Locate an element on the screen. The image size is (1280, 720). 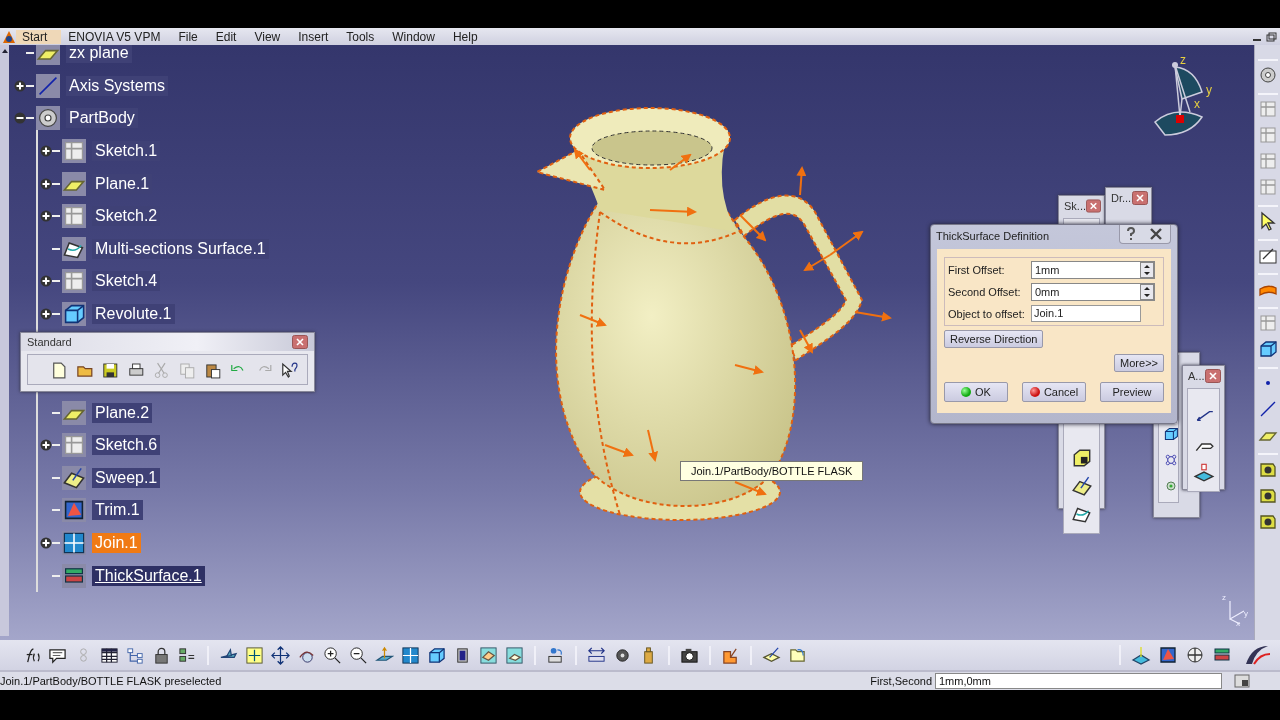
toolbar-title: Standard is located at coordinates (49, 342).